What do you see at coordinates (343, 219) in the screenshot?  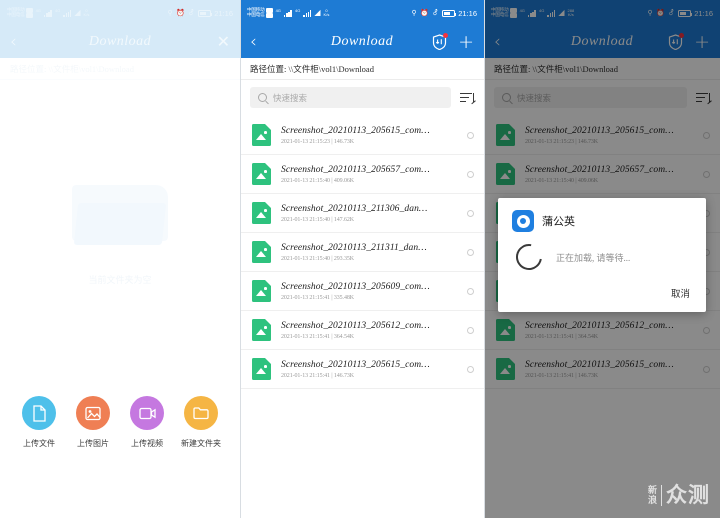 I see `file-size: 147.62K` at bounding box center [343, 219].